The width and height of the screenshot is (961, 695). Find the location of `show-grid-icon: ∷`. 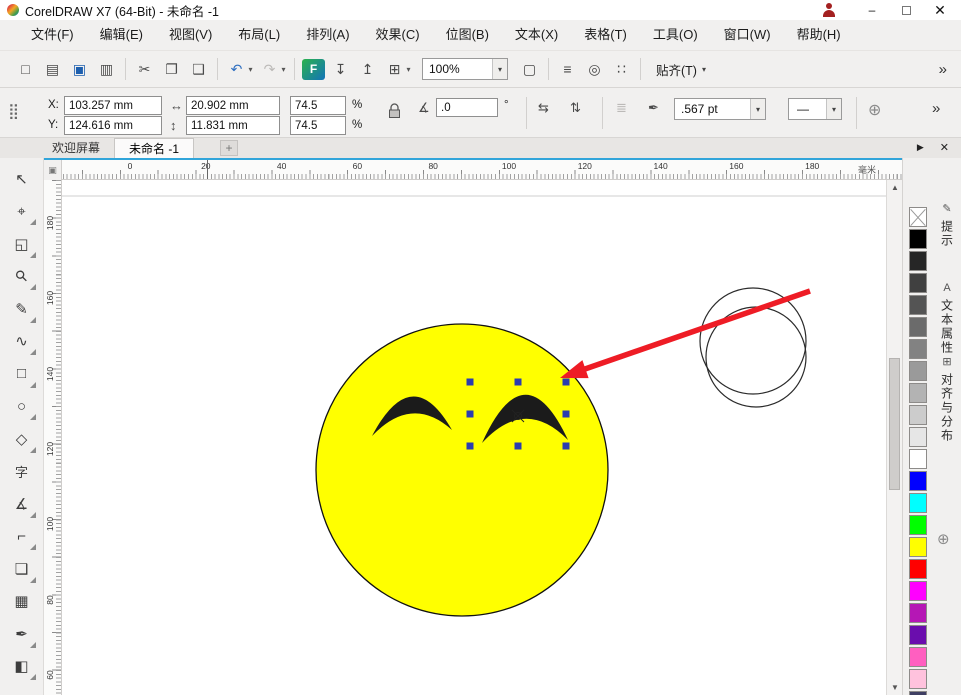

show-grid-icon: ∷ is located at coordinates (621, 69).